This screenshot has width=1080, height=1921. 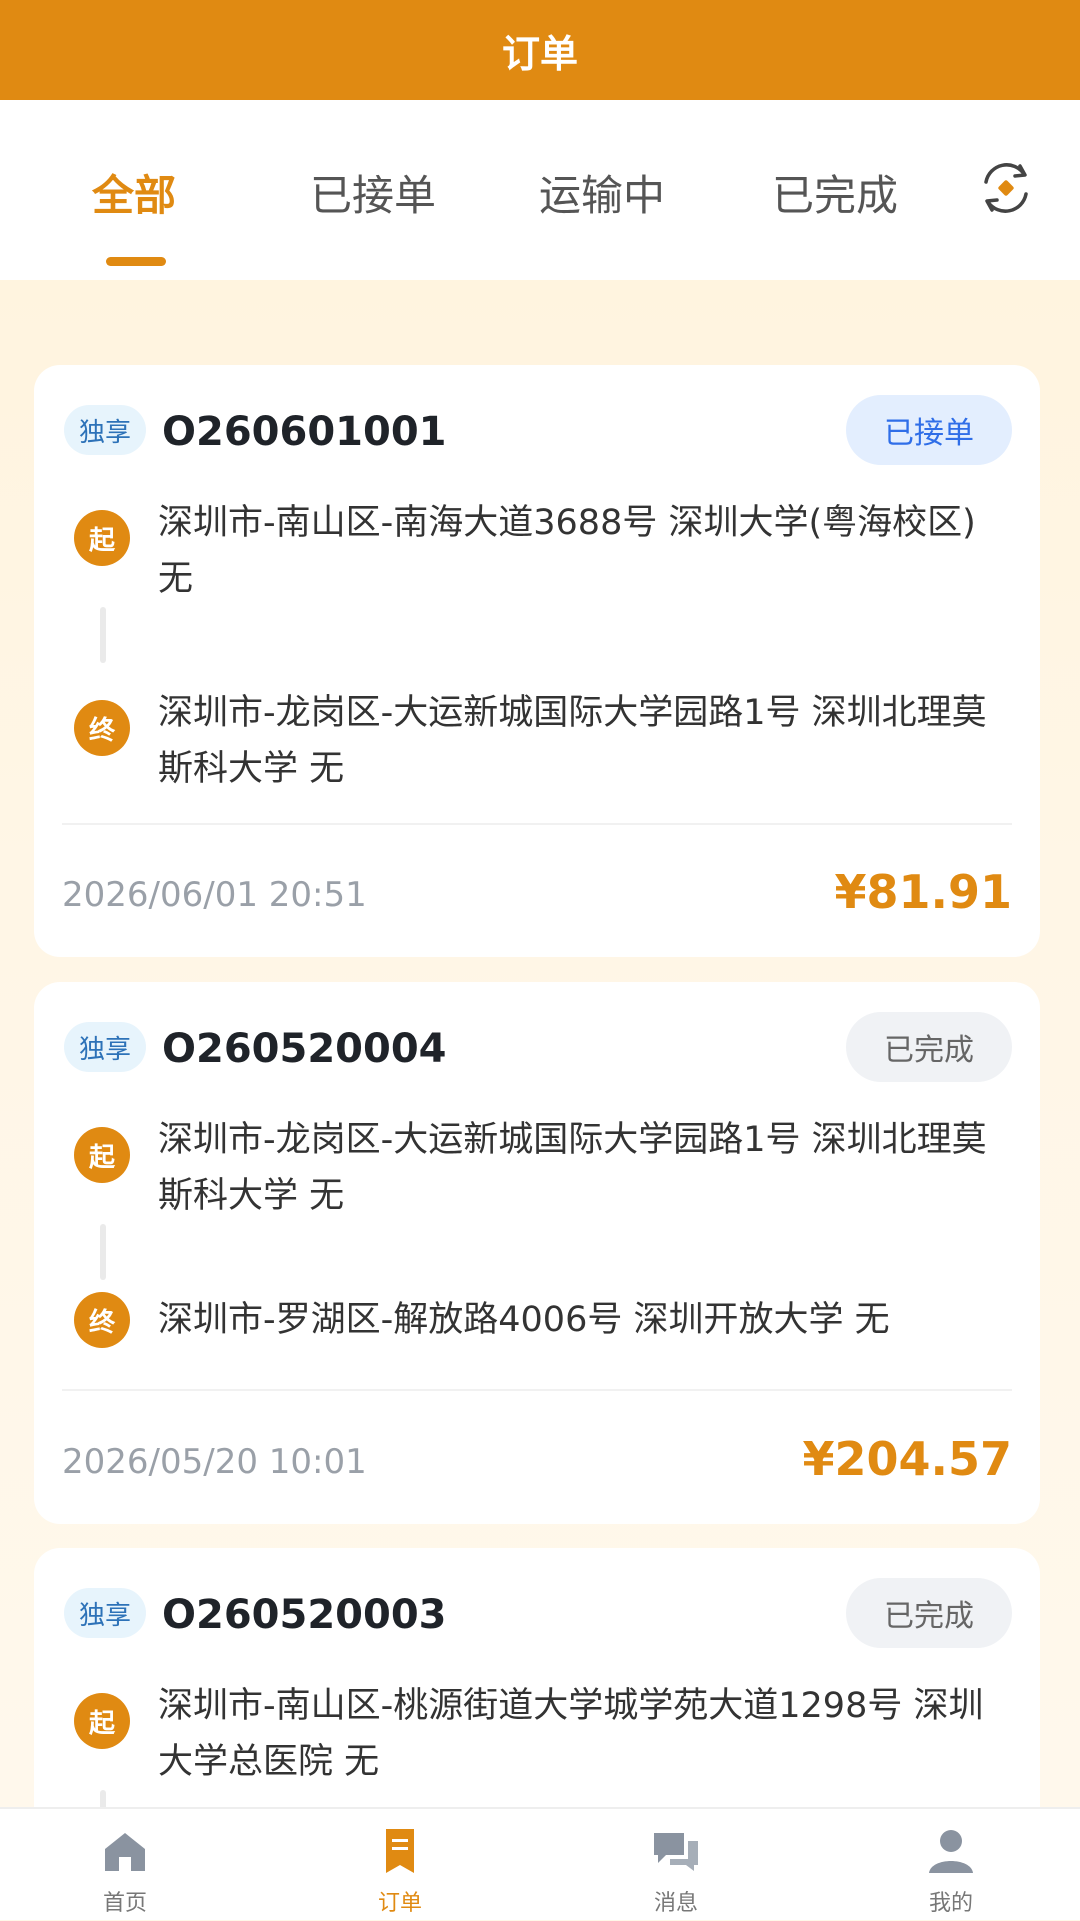 What do you see at coordinates (539, 53) in the screenshot?
I see `page-title: 订单` at bounding box center [539, 53].